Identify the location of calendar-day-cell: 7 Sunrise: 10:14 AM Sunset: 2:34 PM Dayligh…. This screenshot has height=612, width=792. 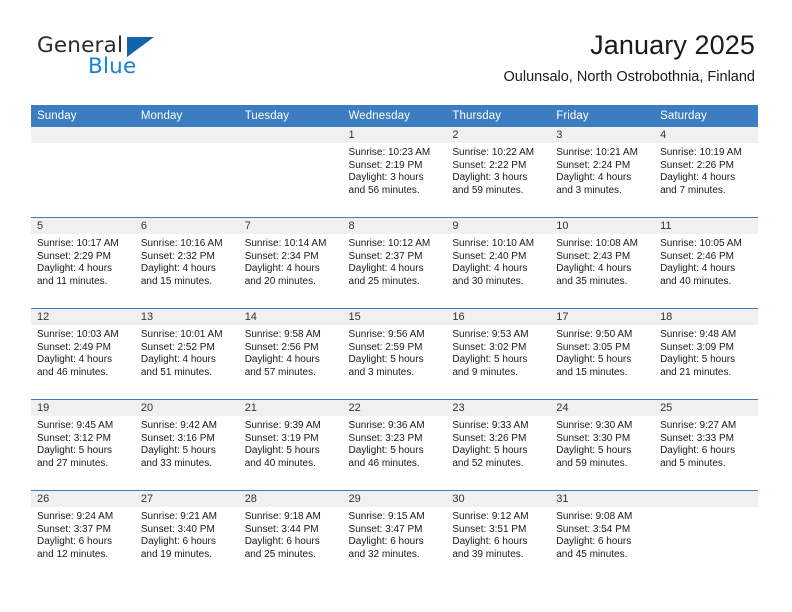
(290, 263).